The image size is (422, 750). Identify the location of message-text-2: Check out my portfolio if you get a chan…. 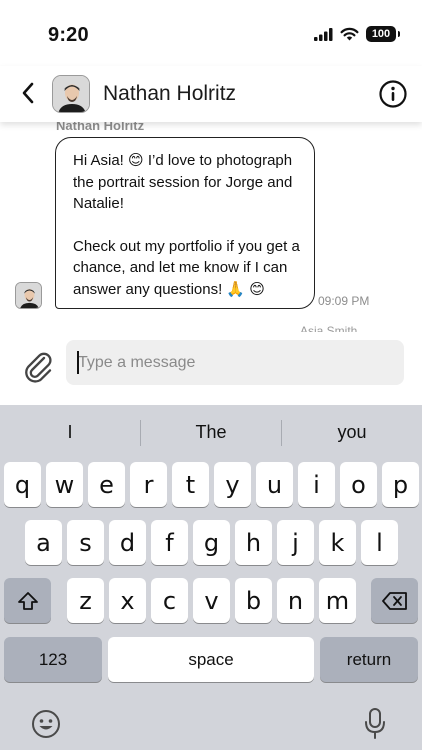
(186, 267).